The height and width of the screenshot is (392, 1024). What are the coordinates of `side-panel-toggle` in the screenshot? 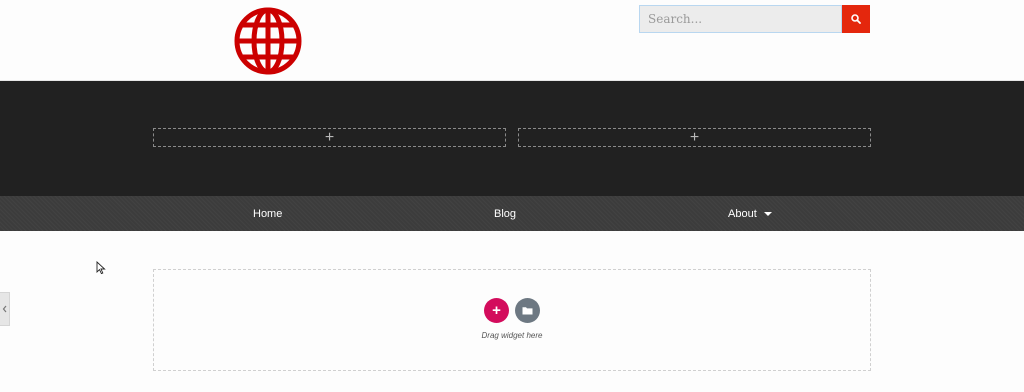 It's located at (5, 309).